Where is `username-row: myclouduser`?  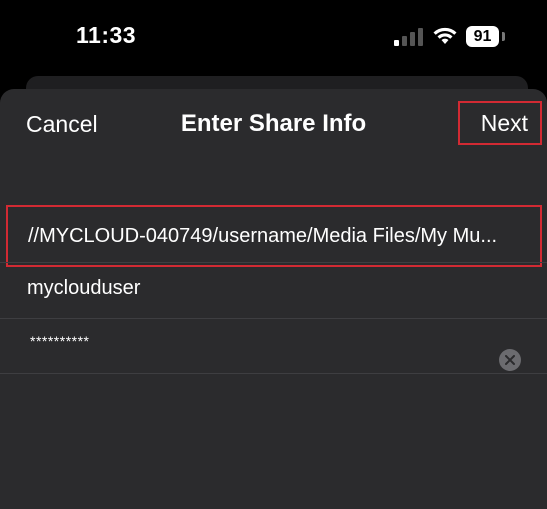
username-row: myclouduser is located at coordinates (273, 290).